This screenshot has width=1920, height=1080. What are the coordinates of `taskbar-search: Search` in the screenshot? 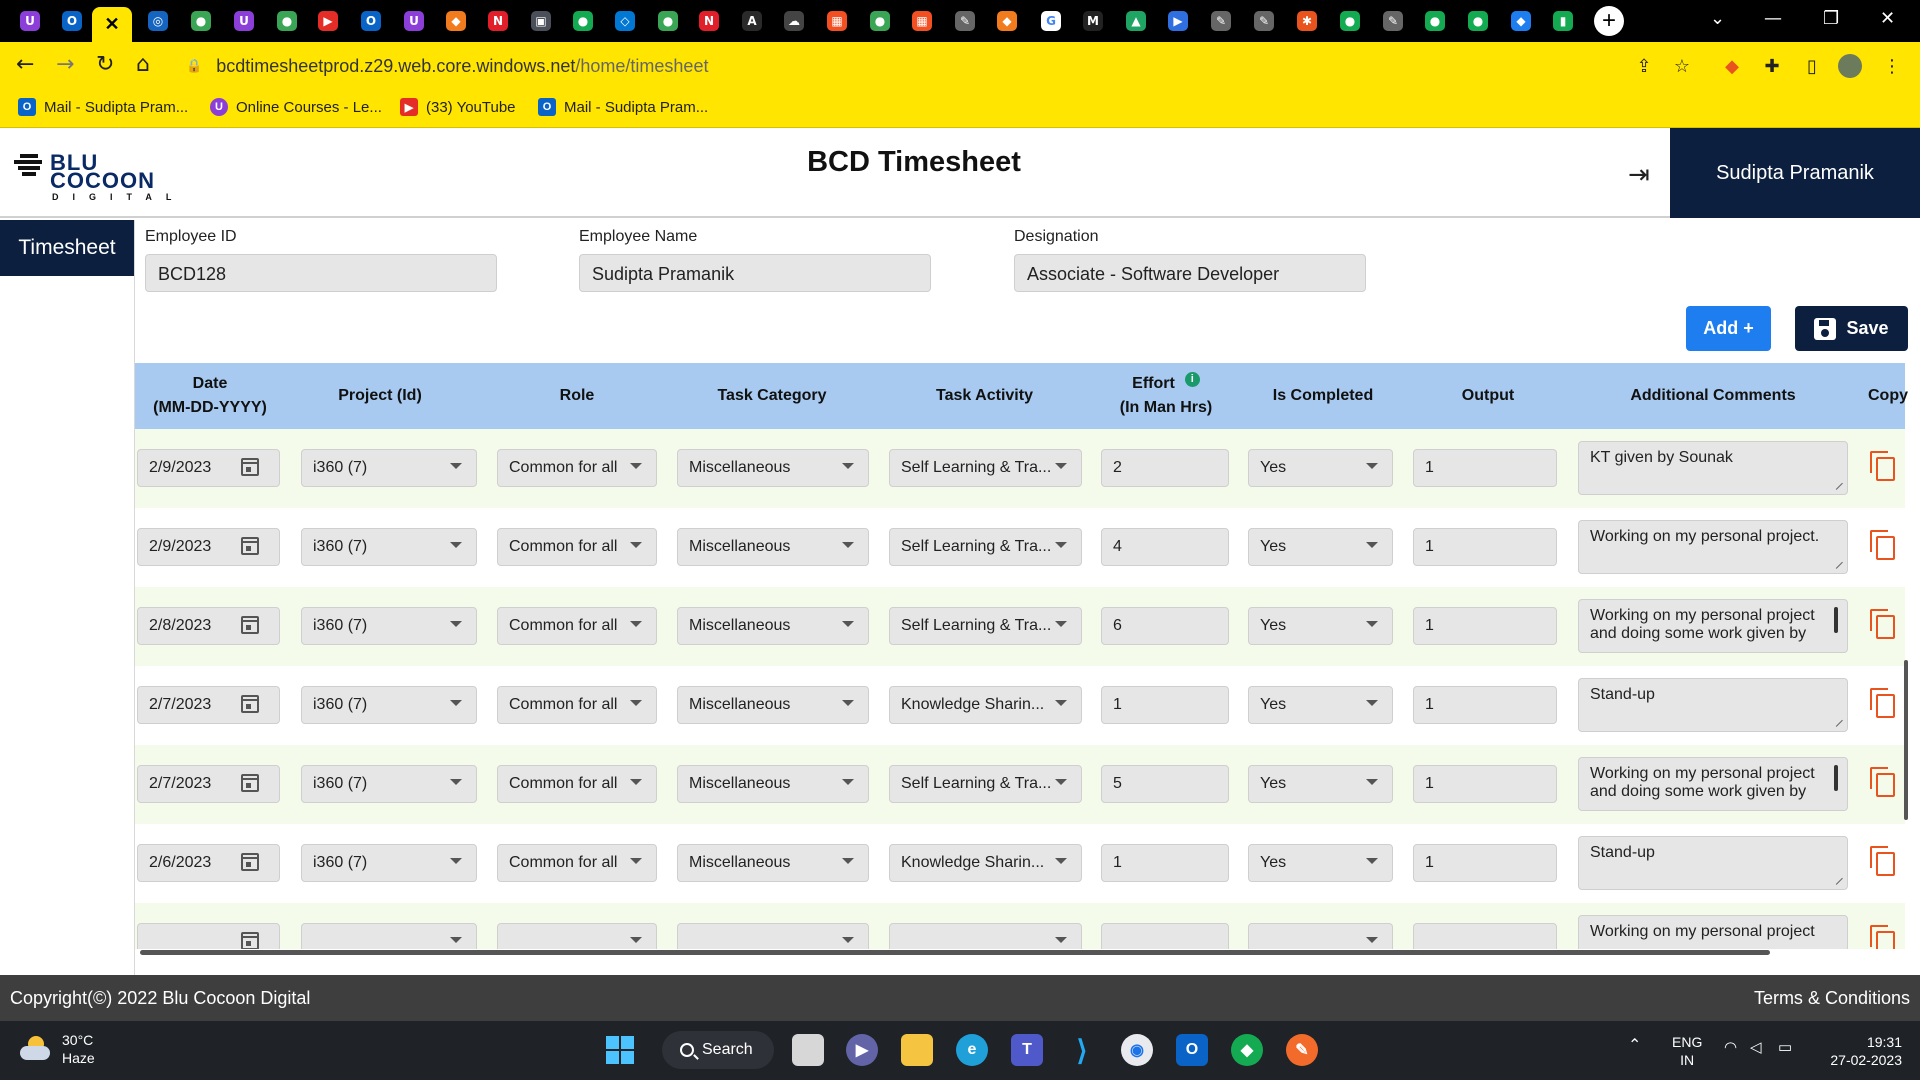 It's located at (718, 1050).